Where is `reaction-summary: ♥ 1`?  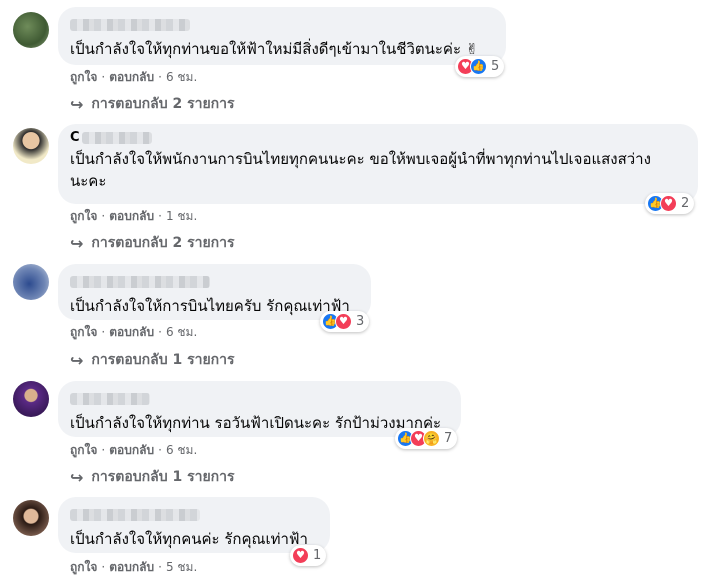
reaction-summary: ♥ 1 is located at coordinates (308, 555).